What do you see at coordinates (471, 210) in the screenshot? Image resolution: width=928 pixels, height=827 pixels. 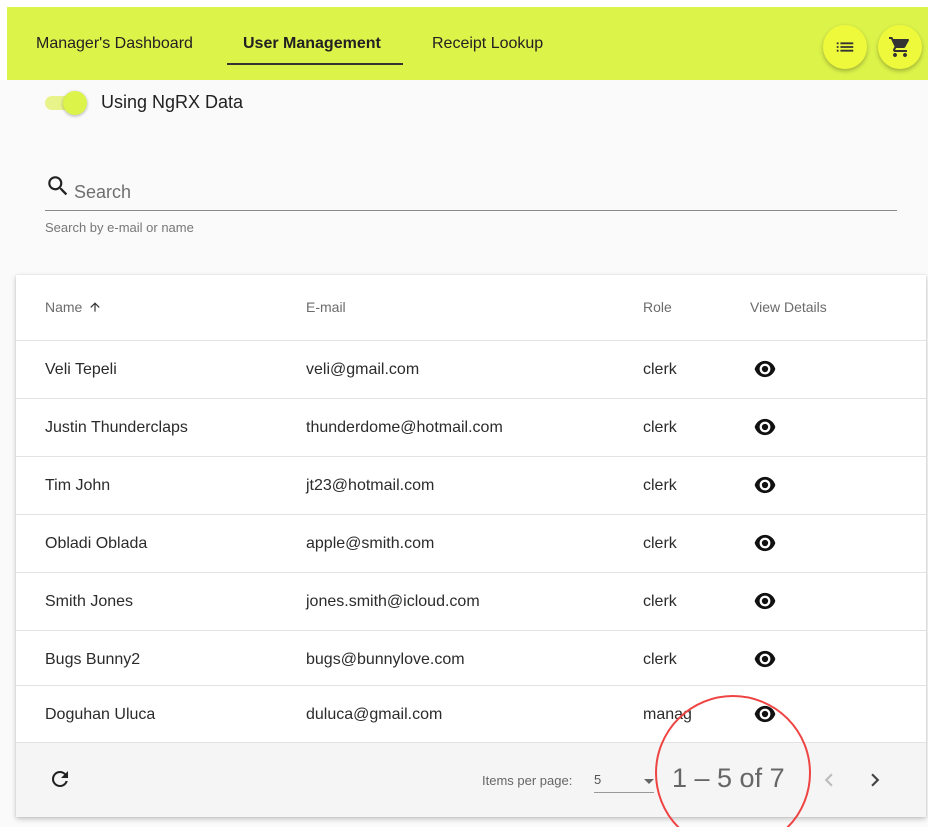 I see `search-underline` at bounding box center [471, 210].